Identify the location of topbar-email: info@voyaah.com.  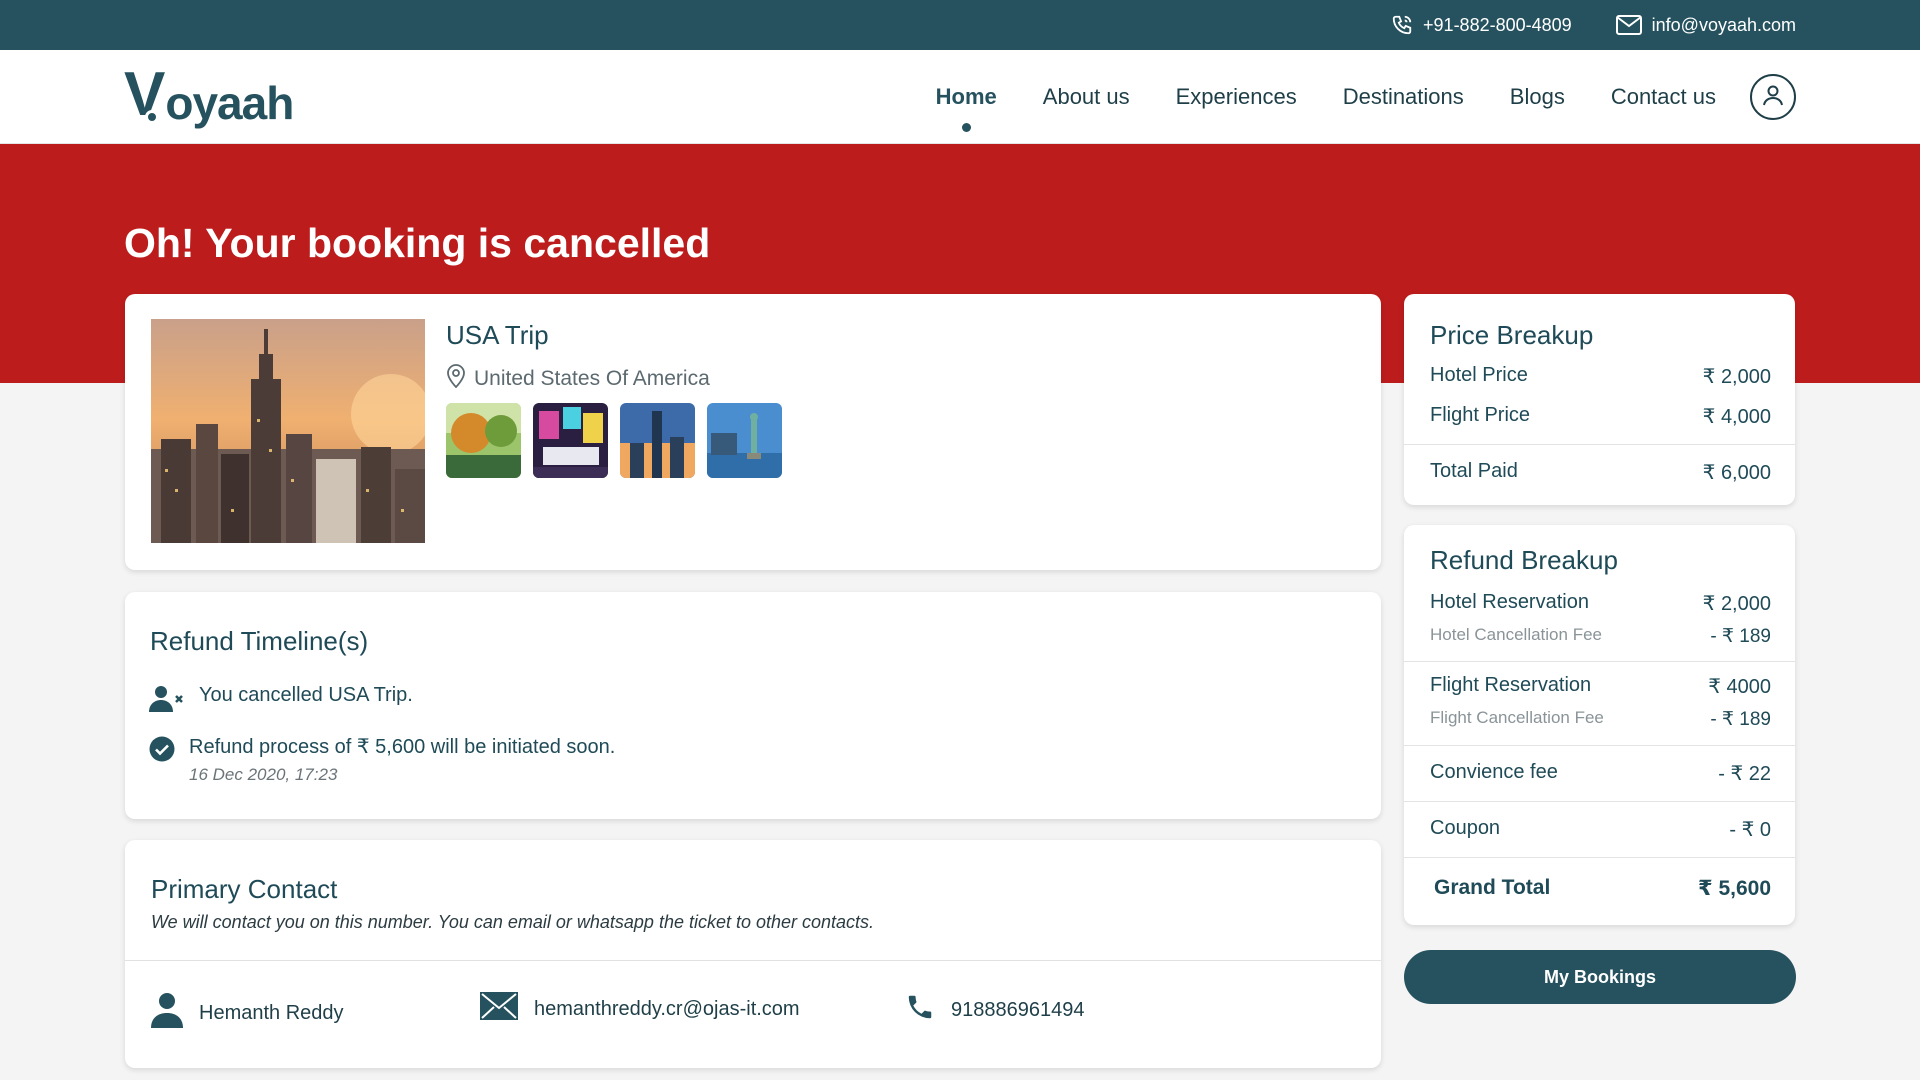
(1705, 25).